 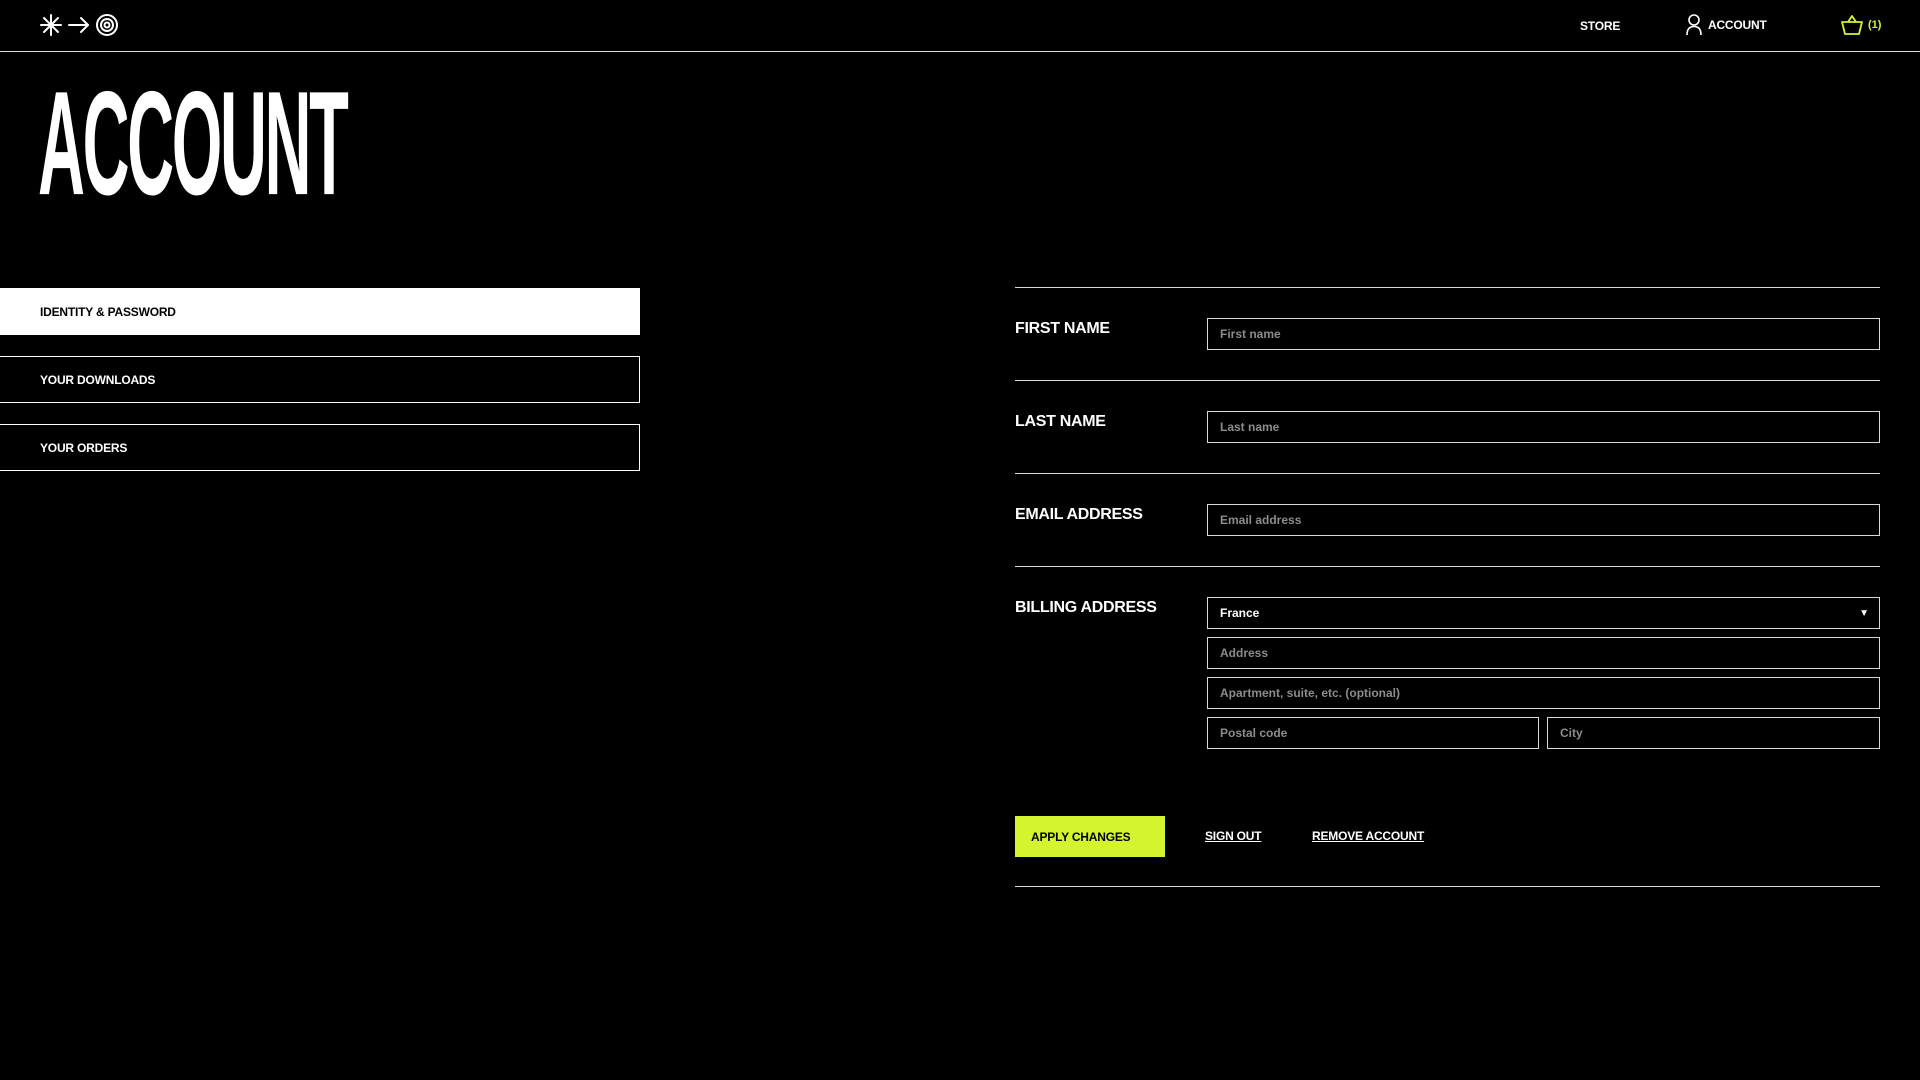 I want to click on nav-account-label: ACCOUNT, so click(x=1737, y=25).